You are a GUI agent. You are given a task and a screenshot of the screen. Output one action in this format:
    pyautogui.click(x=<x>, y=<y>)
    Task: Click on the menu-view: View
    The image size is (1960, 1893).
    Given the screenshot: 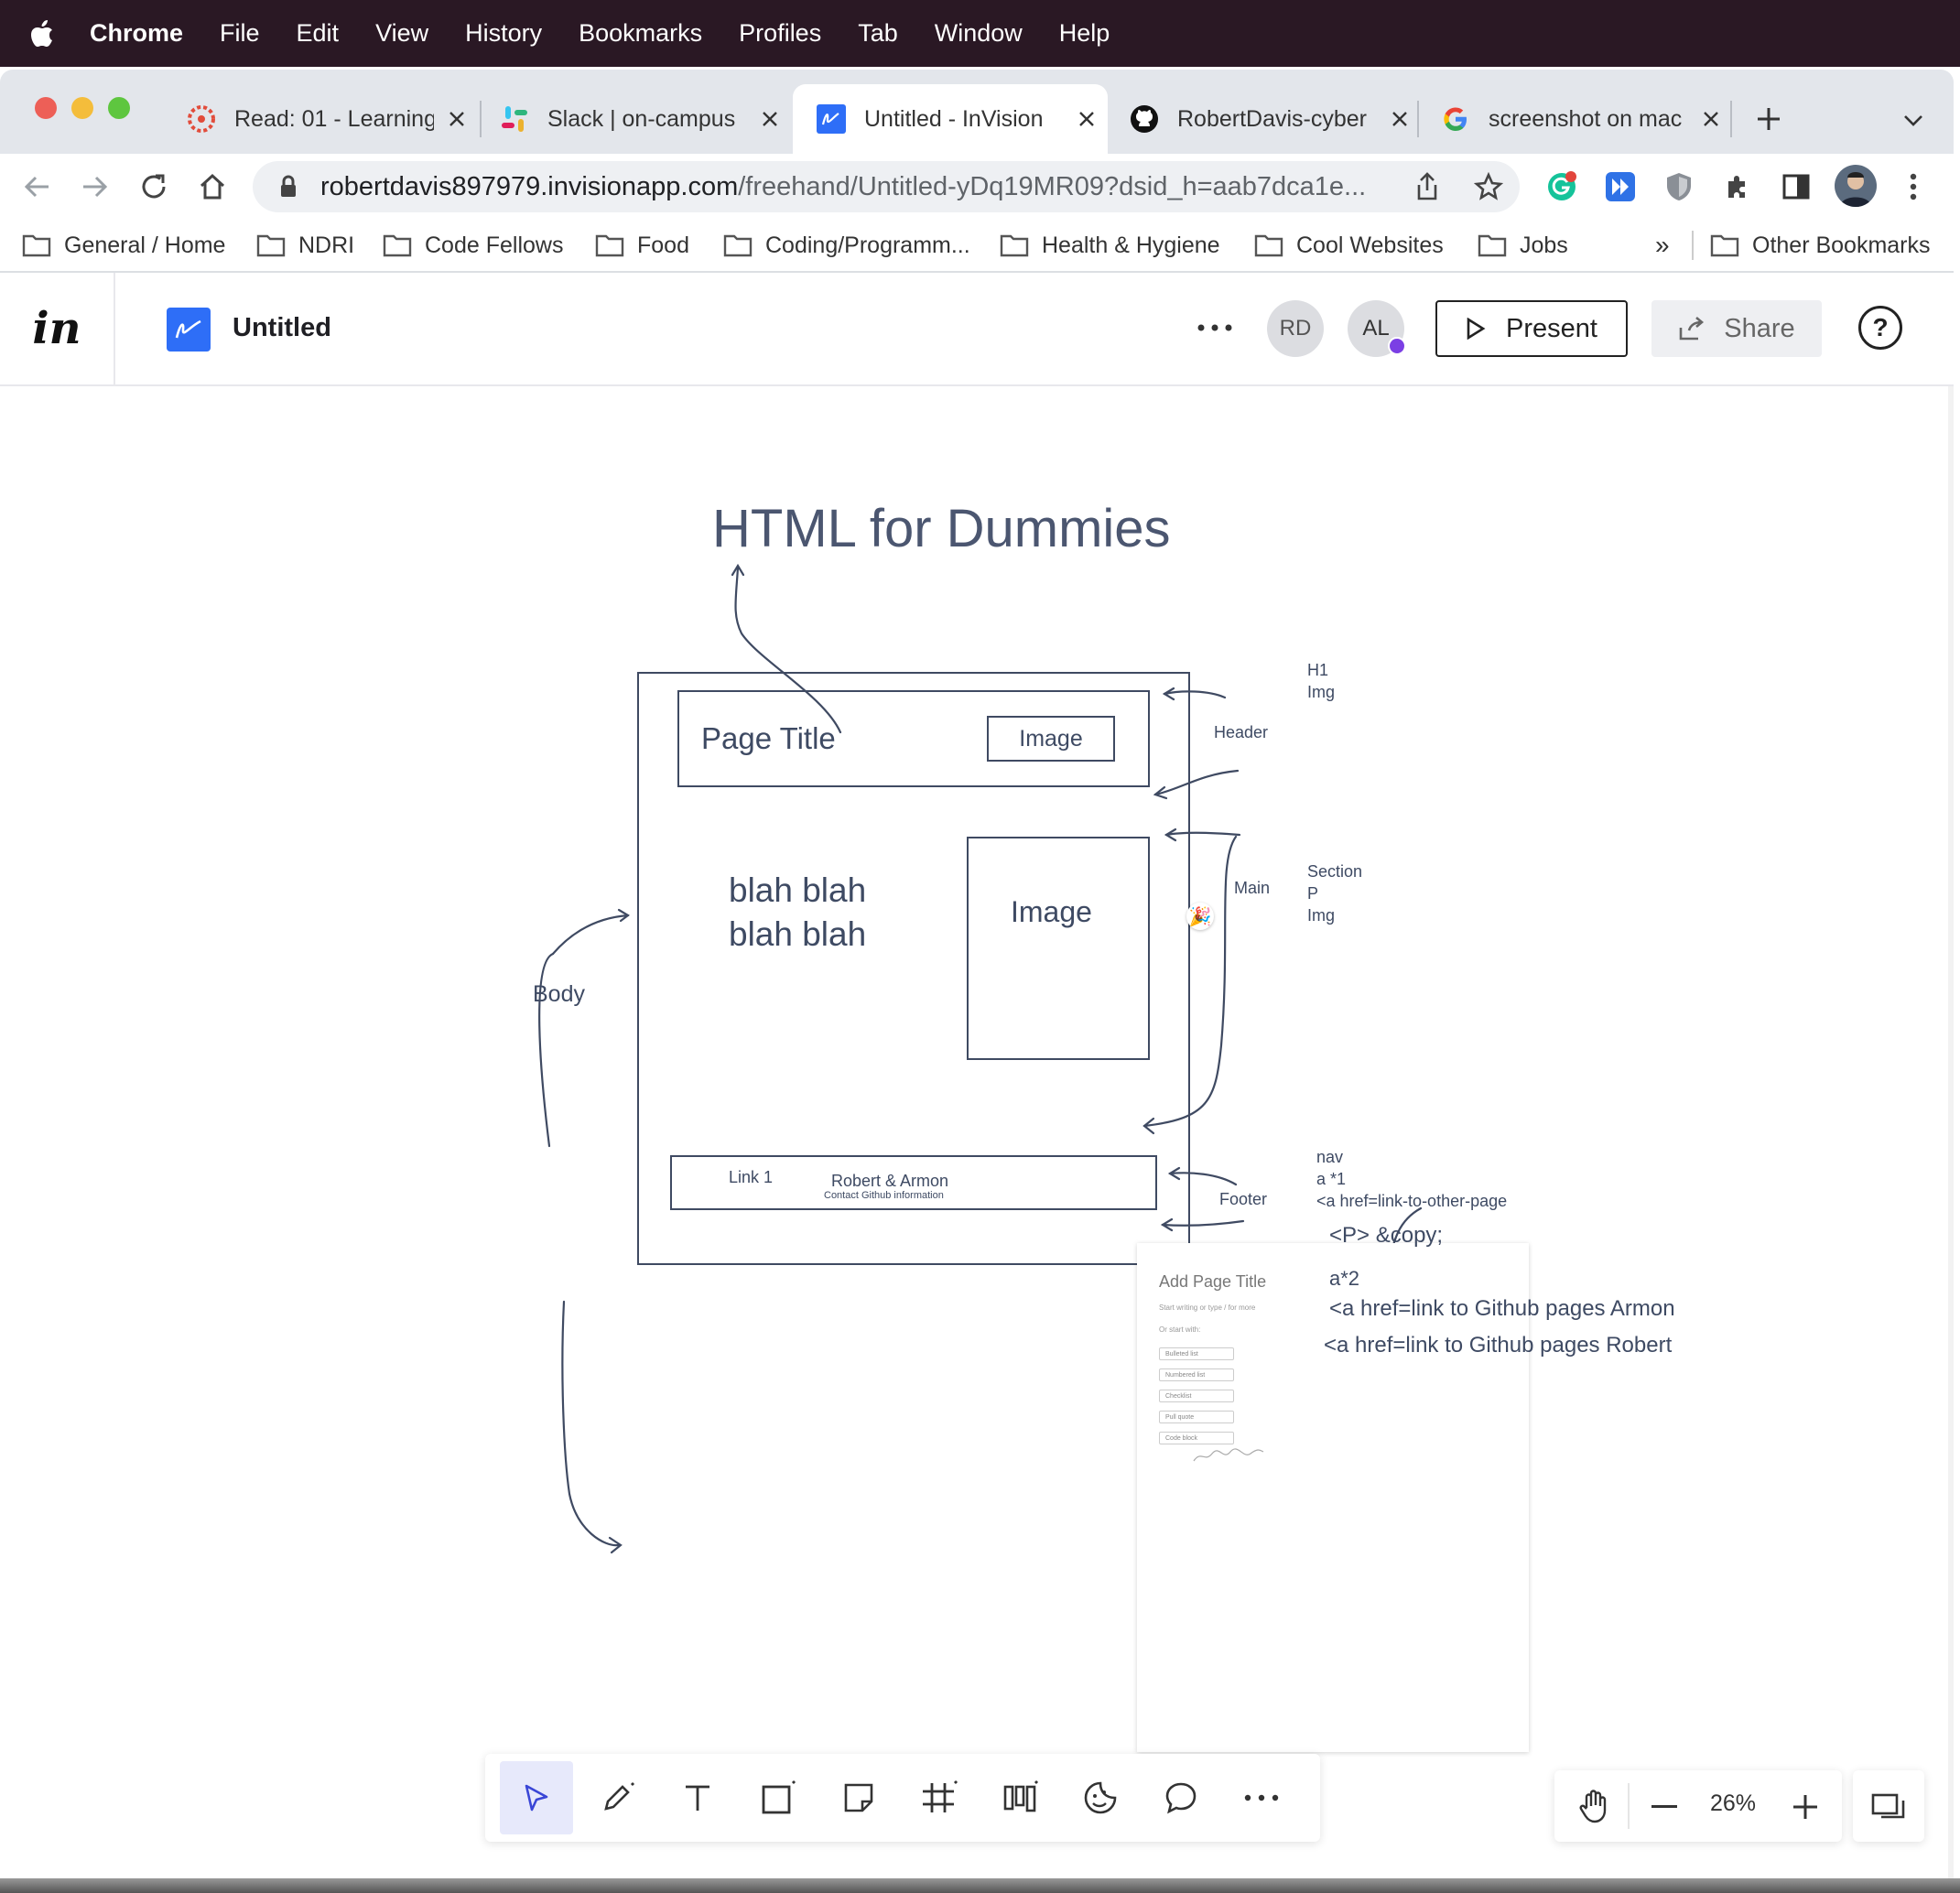 What is the action you would take?
    pyautogui.click(x=402, y=33)
    